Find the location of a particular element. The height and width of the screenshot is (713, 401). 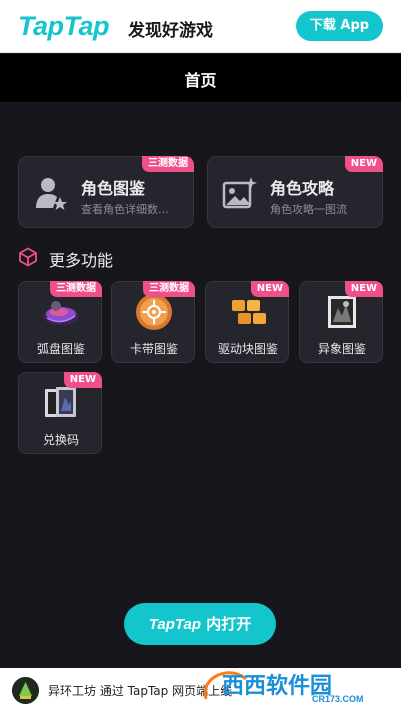

cassette-icon is located at coordinates (154, 312).